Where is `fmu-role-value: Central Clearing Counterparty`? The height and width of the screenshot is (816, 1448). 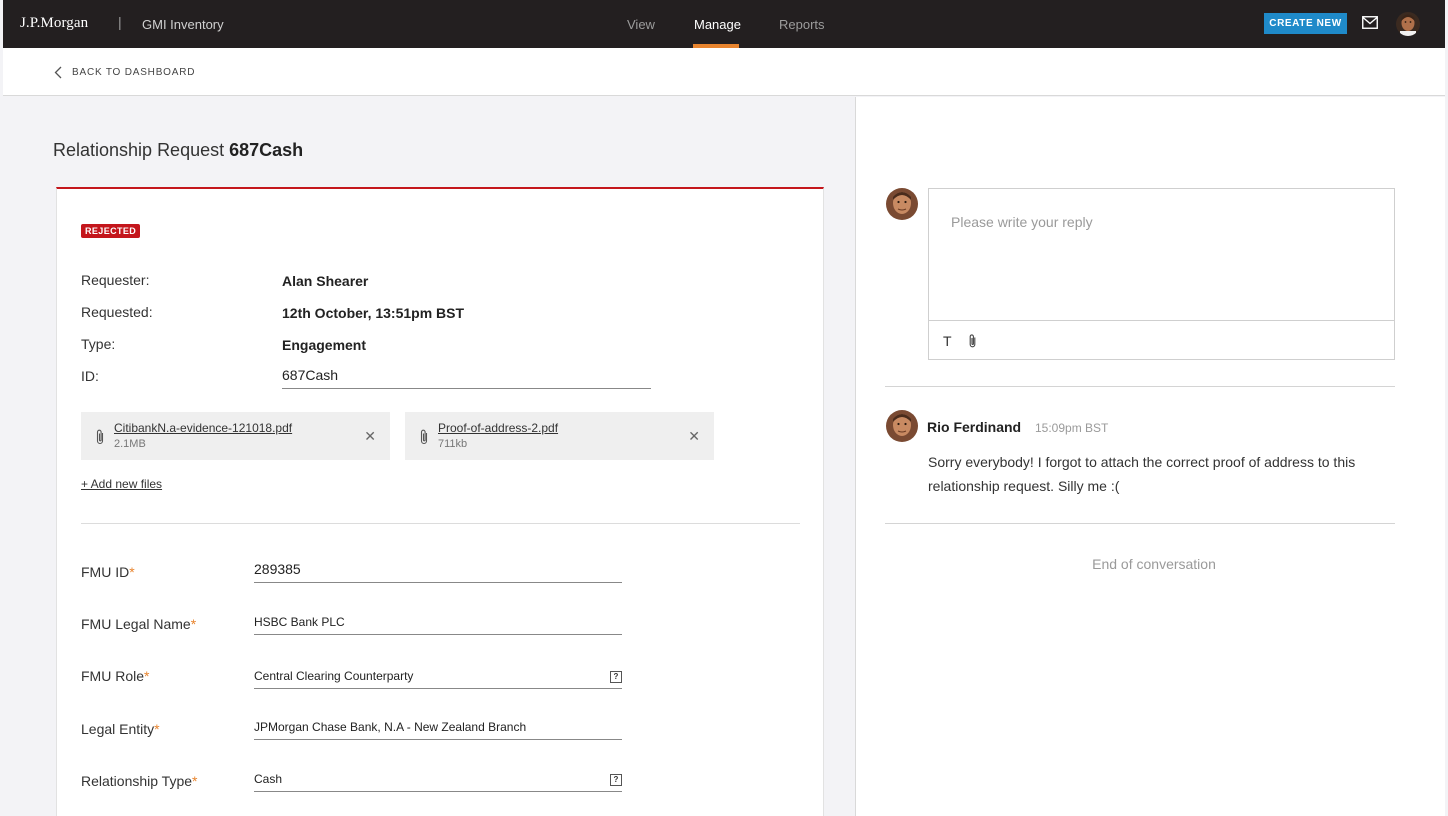
fmu-role-value: Central Clearing Counterparty is located at coordinates (334, 676).